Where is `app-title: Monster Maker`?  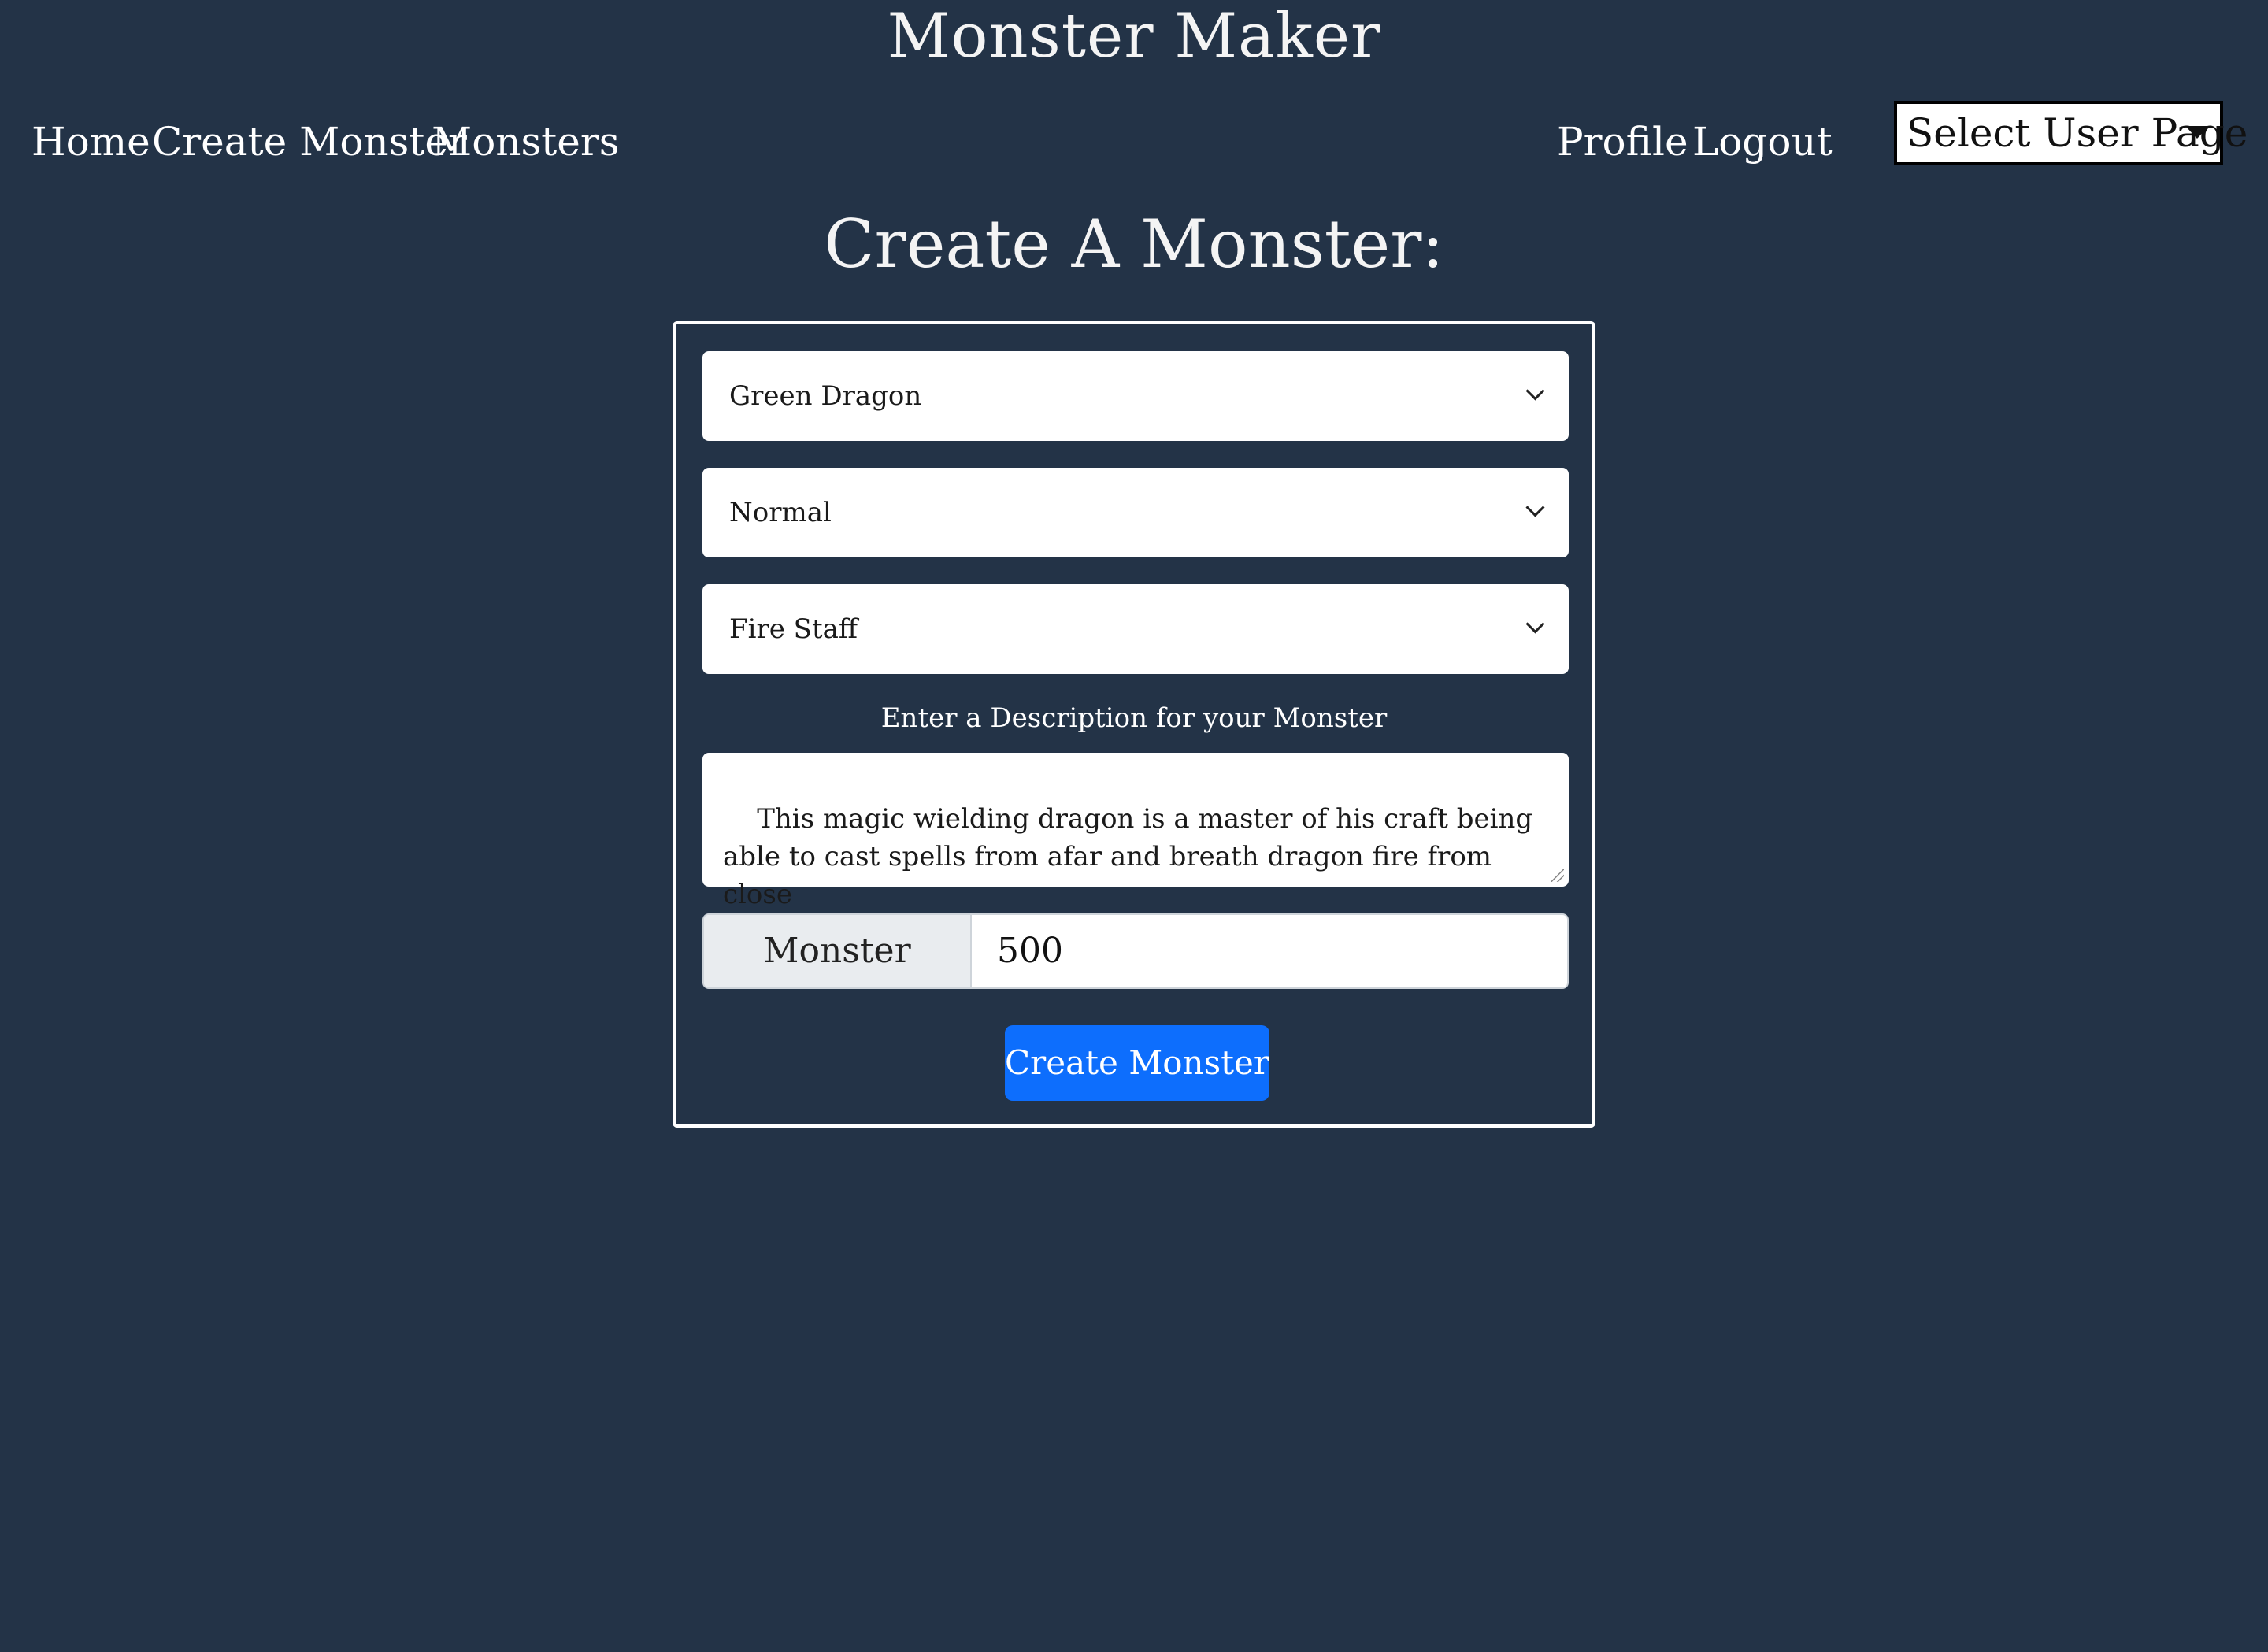 app-title: Monster Maker is located at coordinates (1134, 36).